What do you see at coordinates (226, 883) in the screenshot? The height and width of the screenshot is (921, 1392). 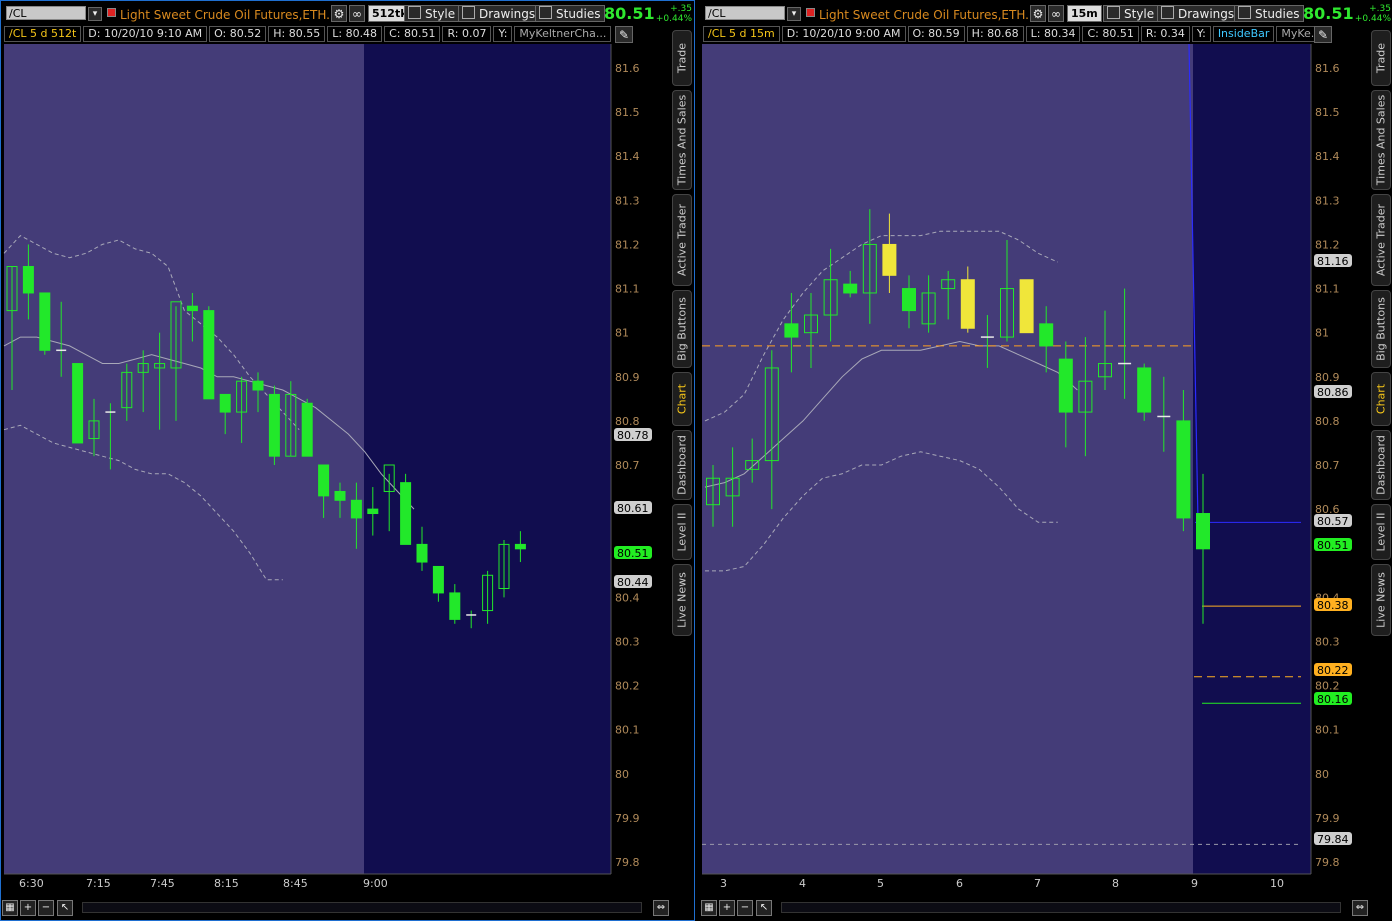 I see `x-tick-label: 8:15` at bounding box center [226, 883].